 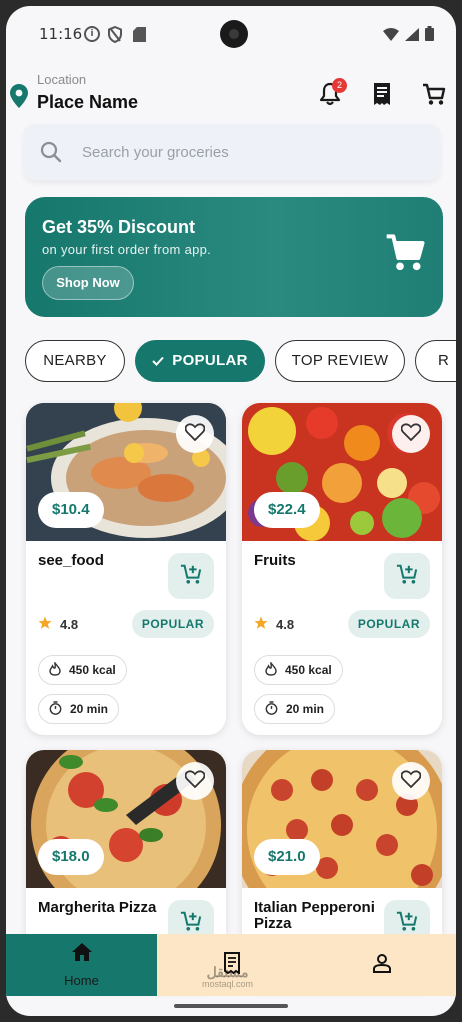 I want to click on front-camera, so click(x=234, y=34).